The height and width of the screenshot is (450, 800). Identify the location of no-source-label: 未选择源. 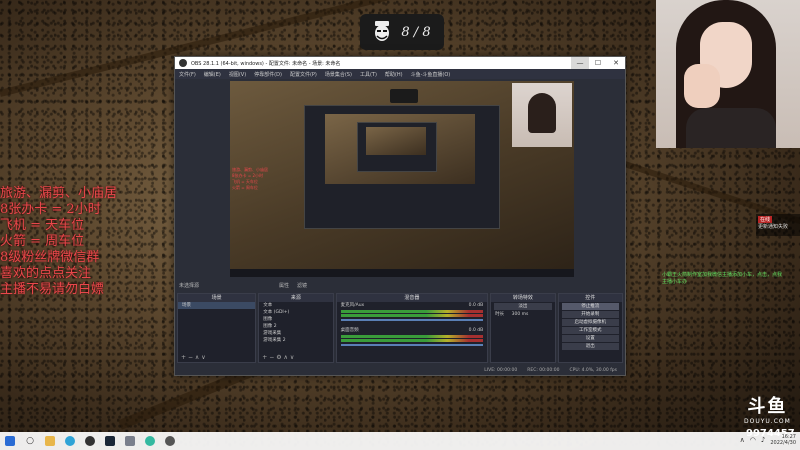
(189, 286).